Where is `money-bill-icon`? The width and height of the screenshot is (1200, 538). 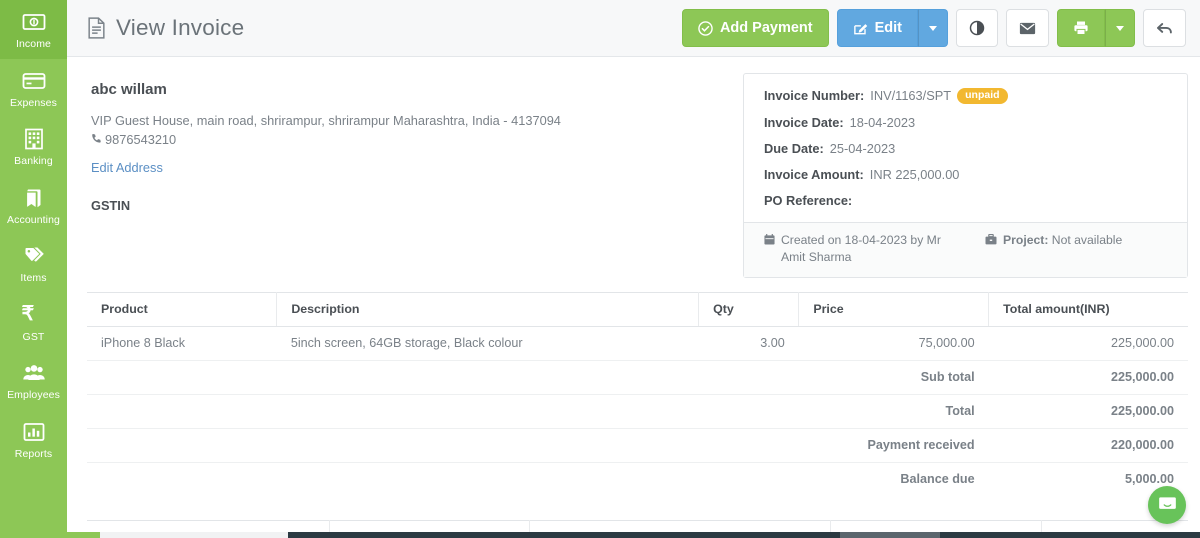 money-bill-icon is located at coordinates (34, 22).